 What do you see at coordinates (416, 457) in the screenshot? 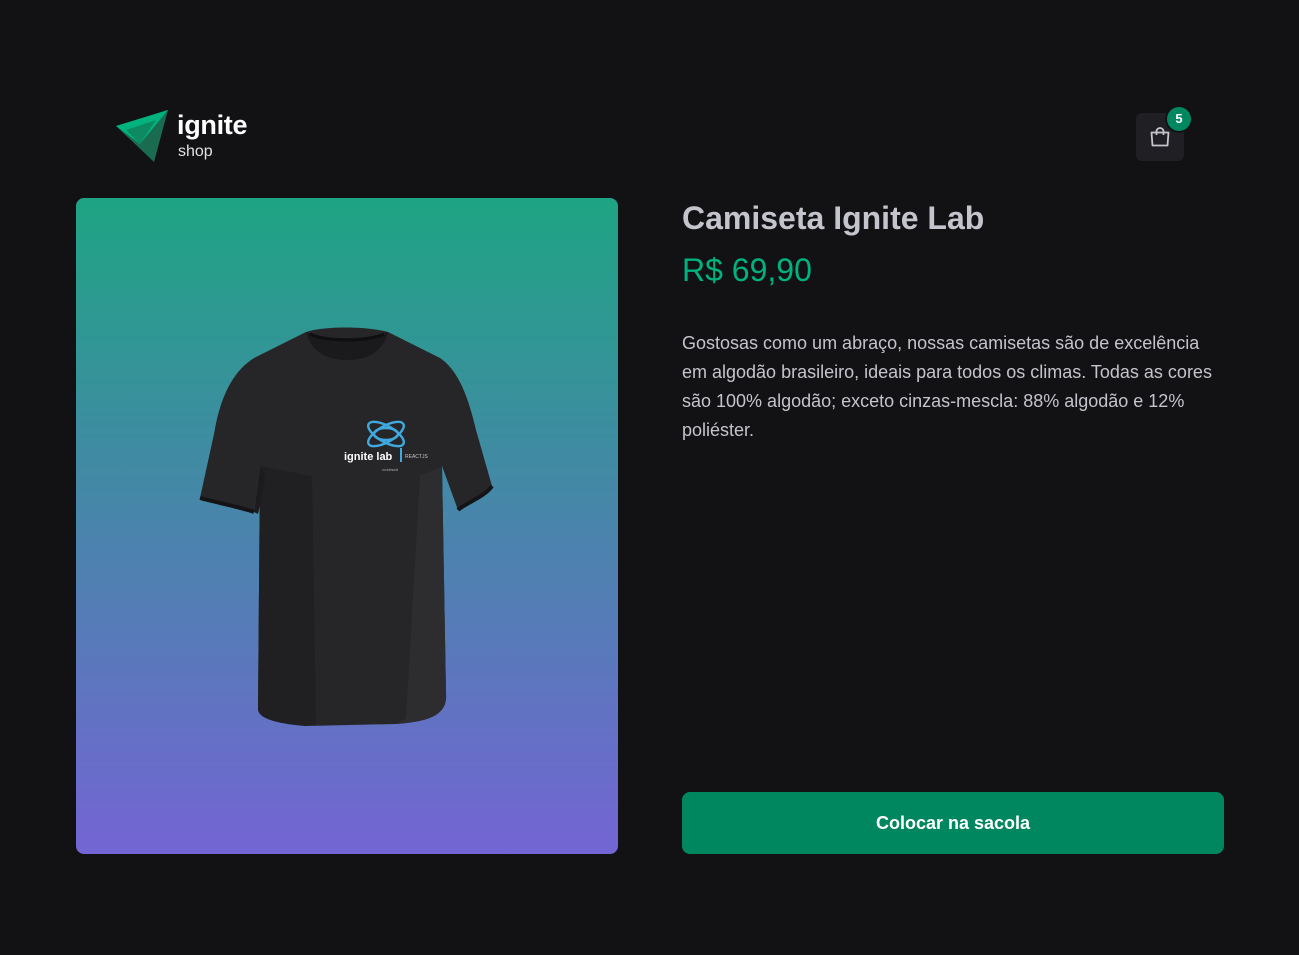
I see `shirt-print-tag: REACTJS` at bounding box center [416, 457].